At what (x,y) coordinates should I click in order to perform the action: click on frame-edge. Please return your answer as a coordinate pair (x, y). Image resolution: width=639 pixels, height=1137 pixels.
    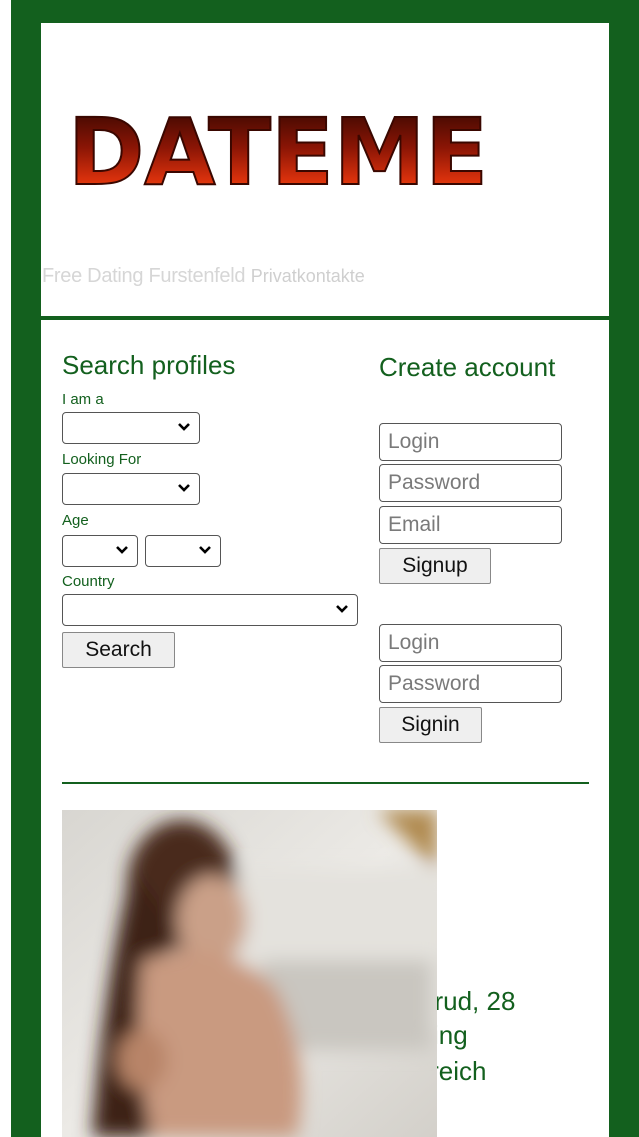
    Looking at the image, I should click on (5, 568).